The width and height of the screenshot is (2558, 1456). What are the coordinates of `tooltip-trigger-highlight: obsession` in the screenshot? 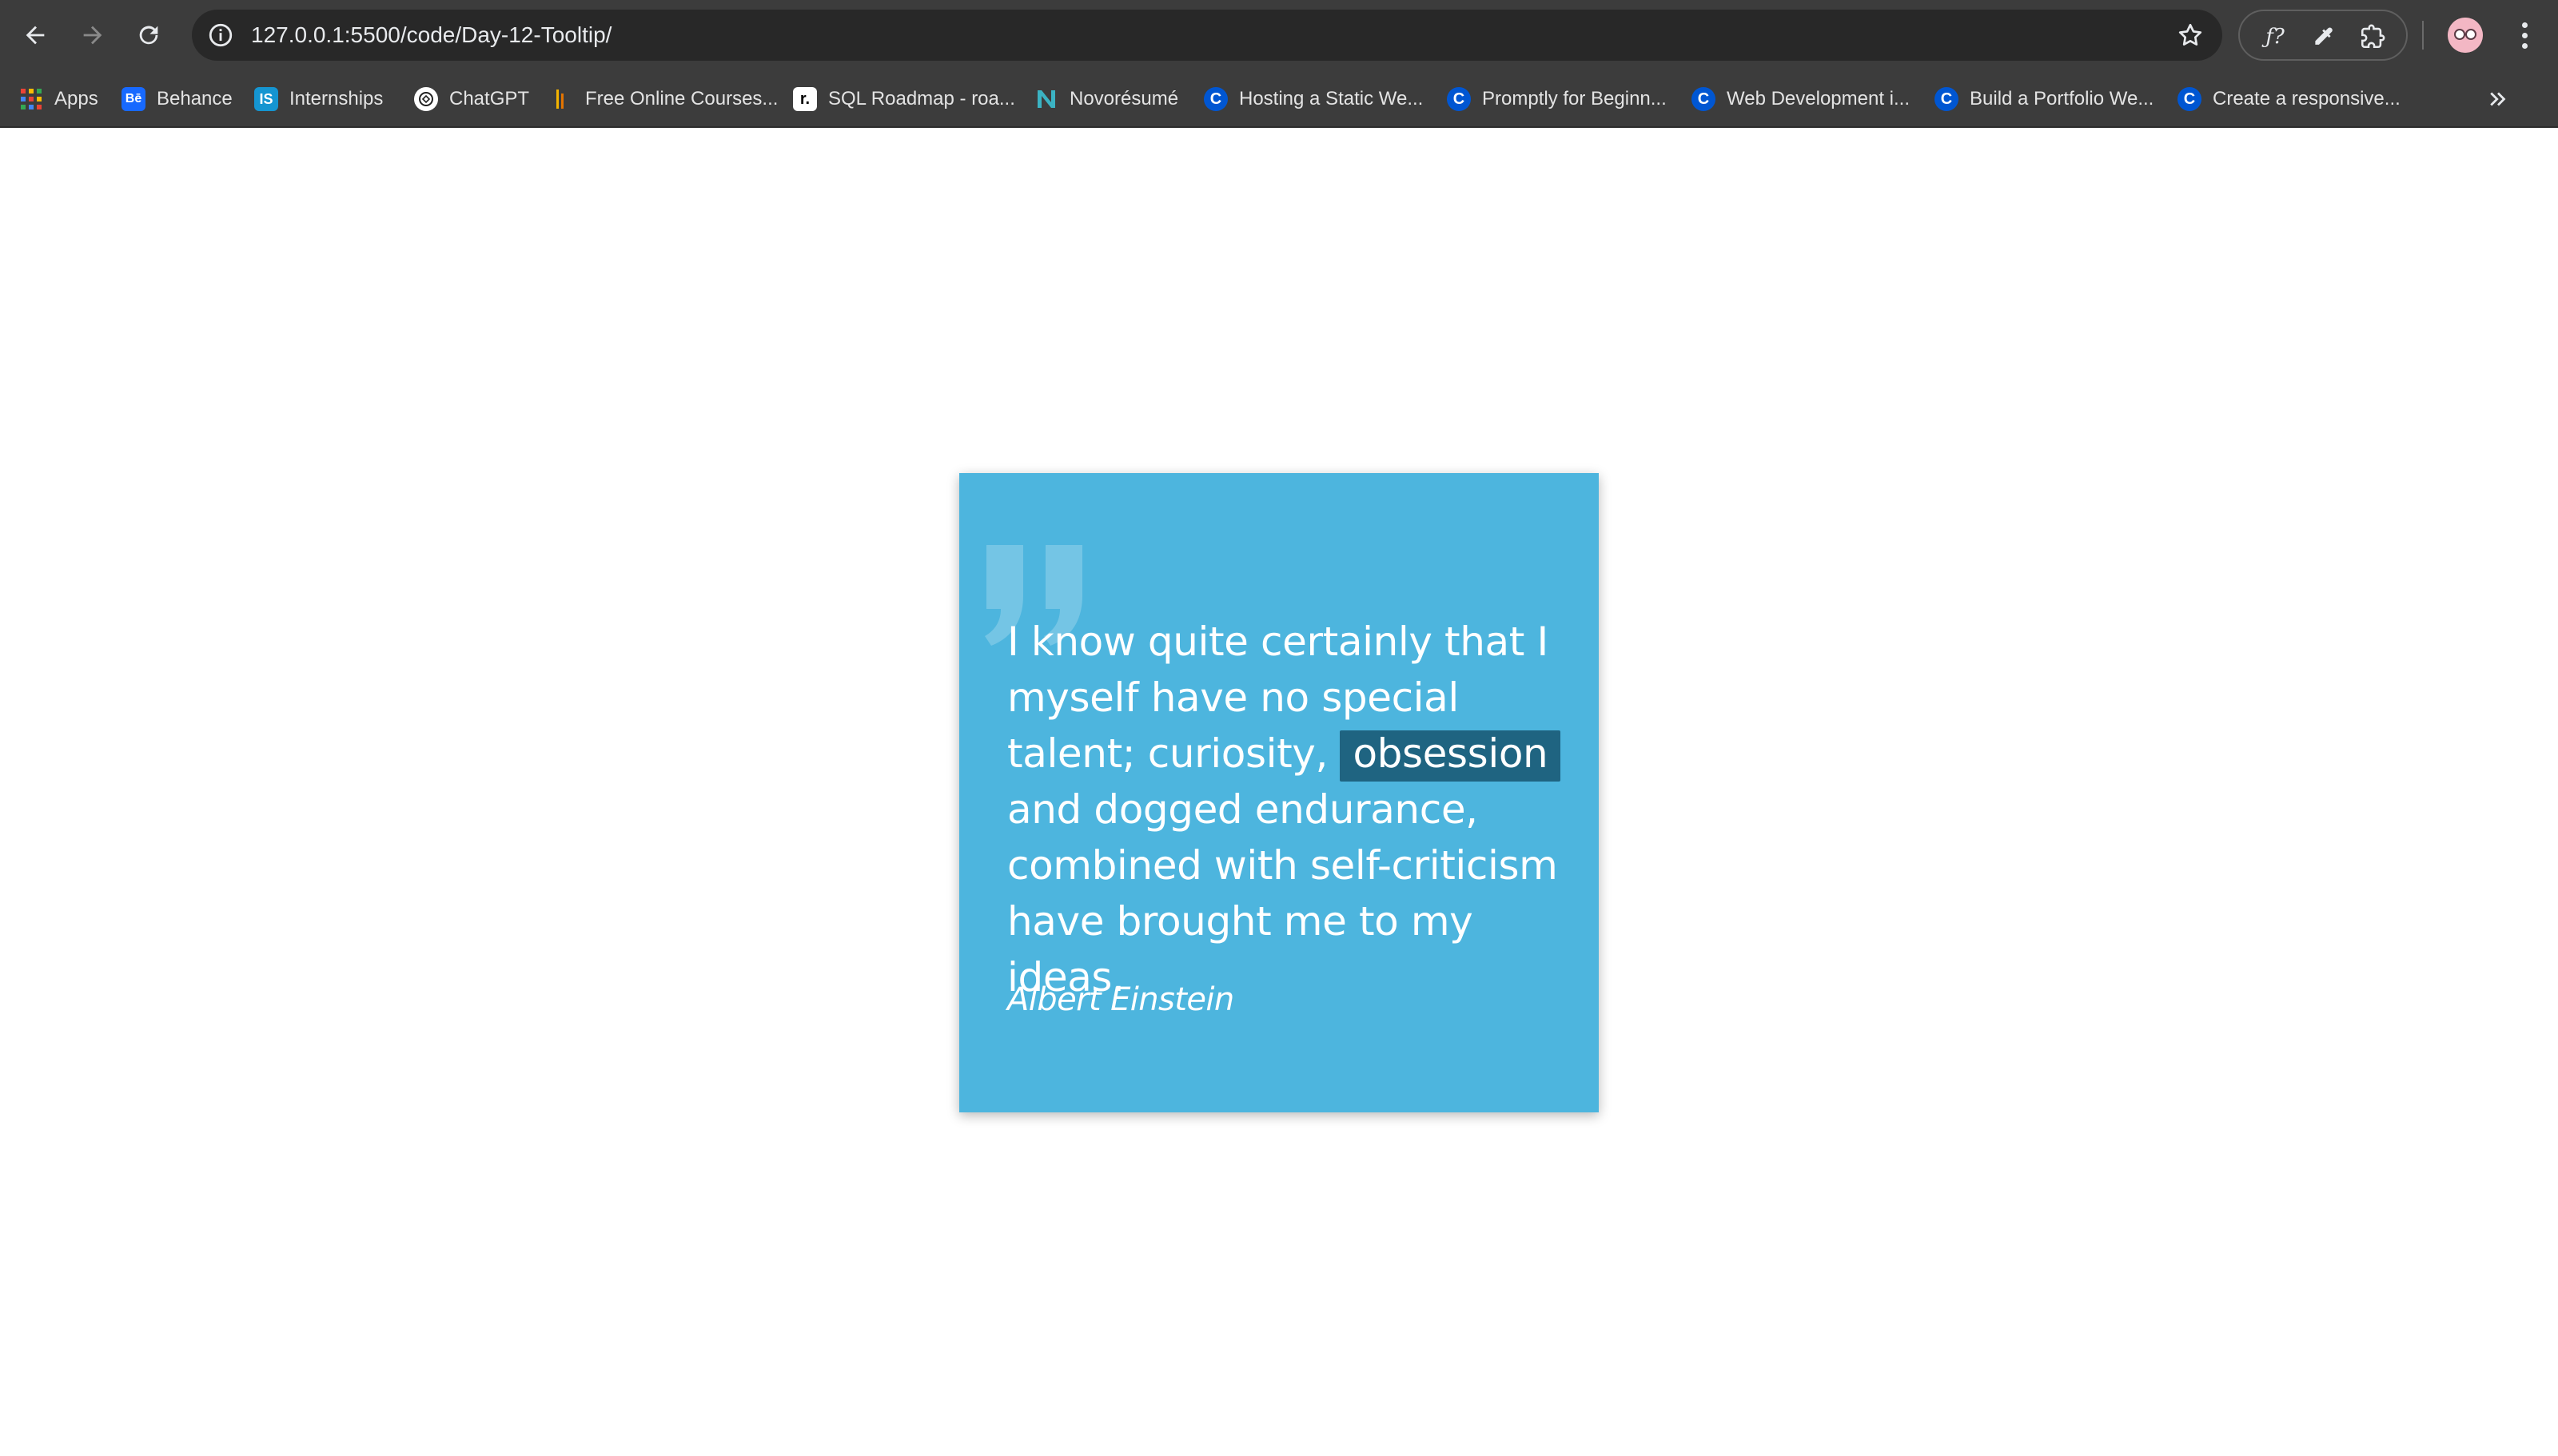 It's located at (1450, 756).